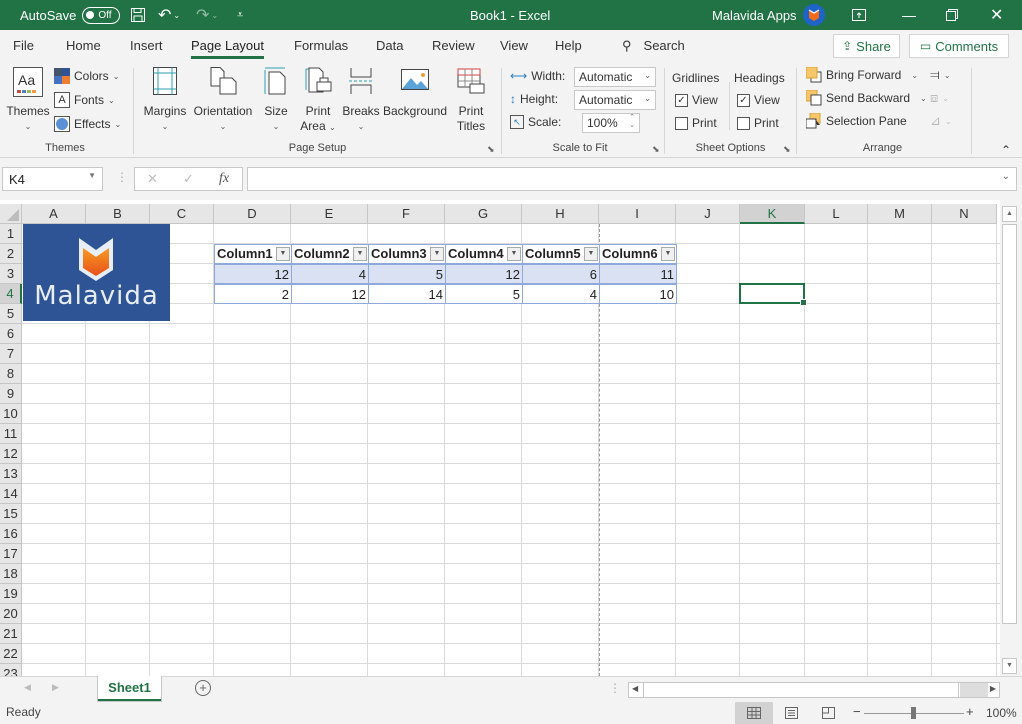  What do you see at coordinates (970, 711) in the screenshot?
I see `zoom-in-icon: +` at bounding box center [970, 711].